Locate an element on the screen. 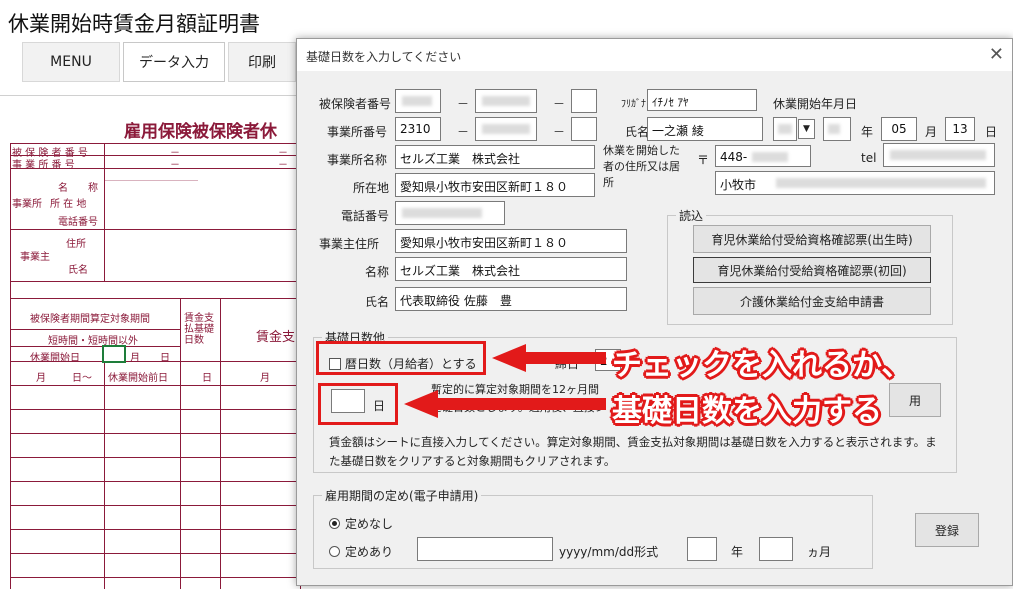  annotation-line-1: チェックを入れるか、 is located at coordinates (762, 365).